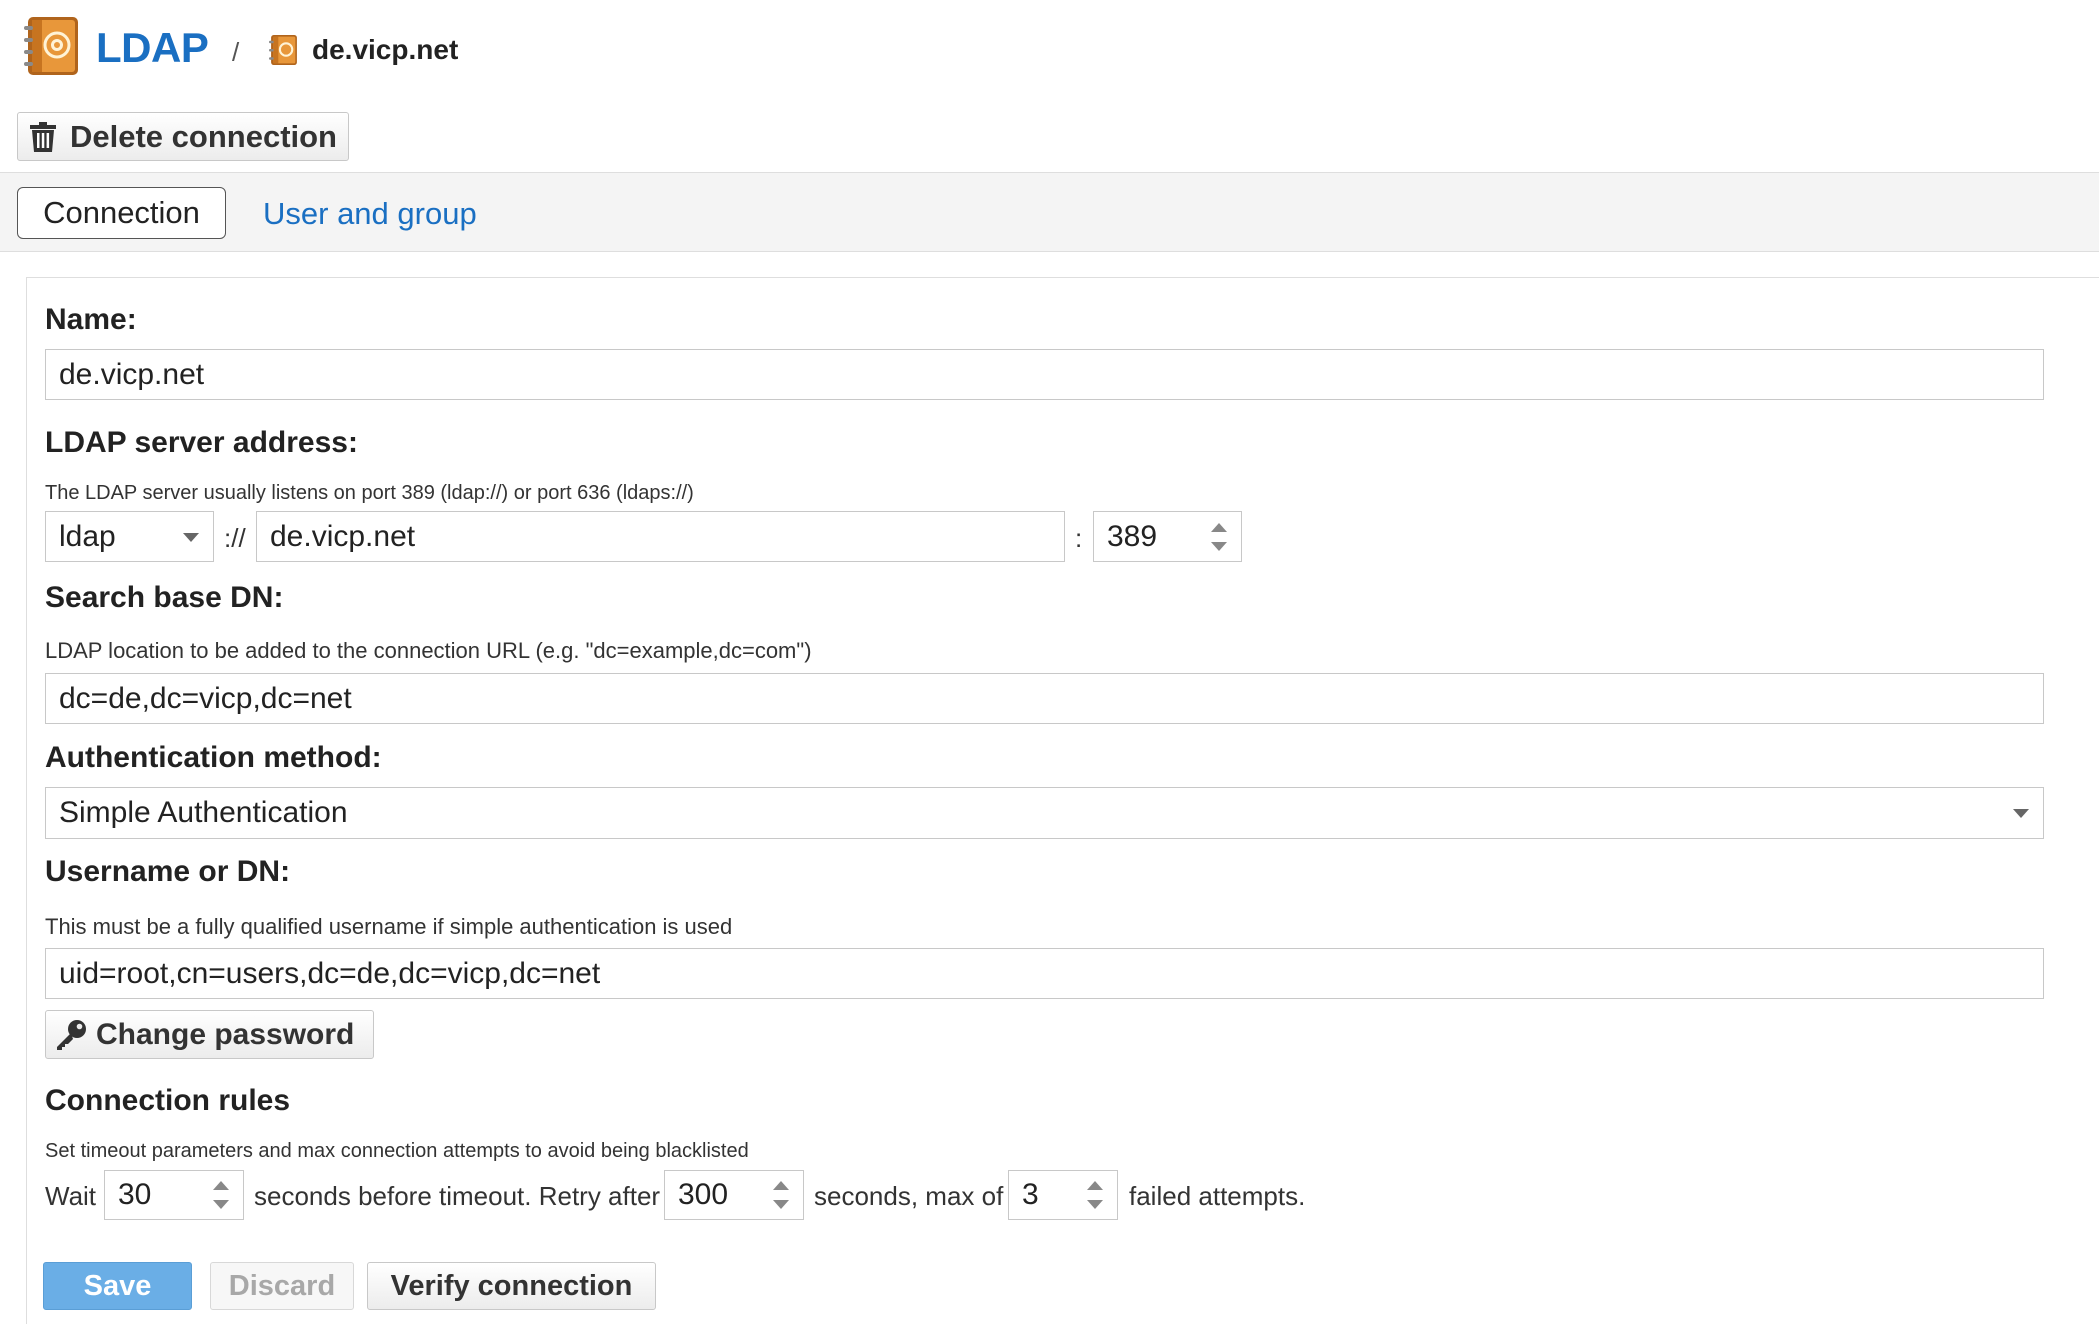 The width and height of the screenshot is (2099, 1324). I want to click on max-attempts-value: 3, so click(1030, 1194).